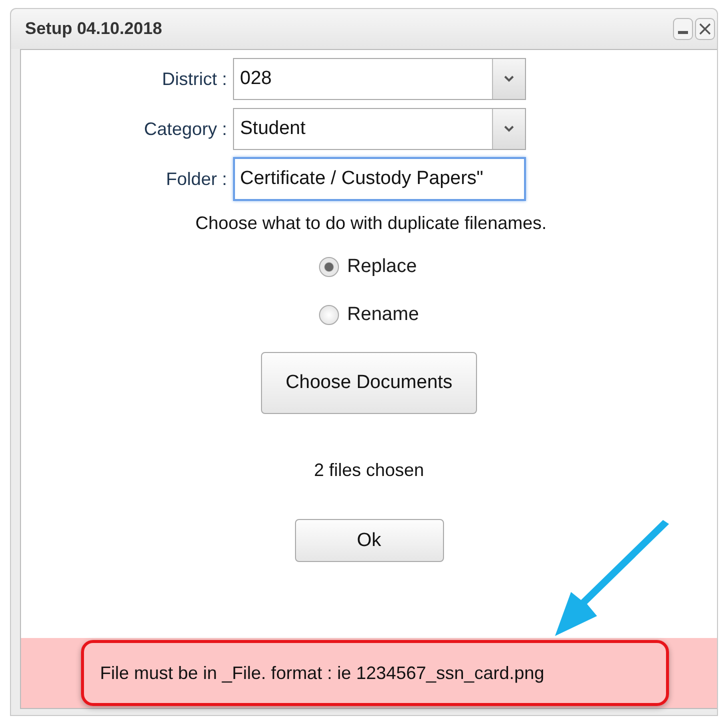  What do you see at coordinates (194, 79) in the screenshot?
I see `field-label: District :` at bounding box center [194, 79].